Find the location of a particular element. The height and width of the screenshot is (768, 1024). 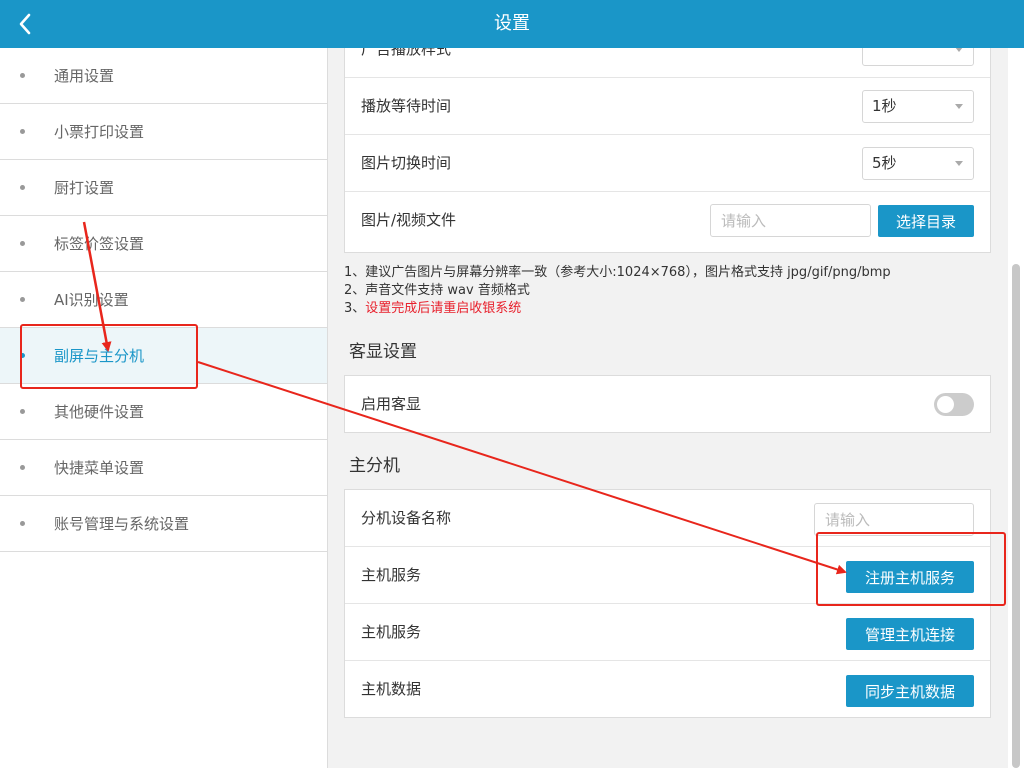

annotation-box-register is located at coordinates (911, 569).